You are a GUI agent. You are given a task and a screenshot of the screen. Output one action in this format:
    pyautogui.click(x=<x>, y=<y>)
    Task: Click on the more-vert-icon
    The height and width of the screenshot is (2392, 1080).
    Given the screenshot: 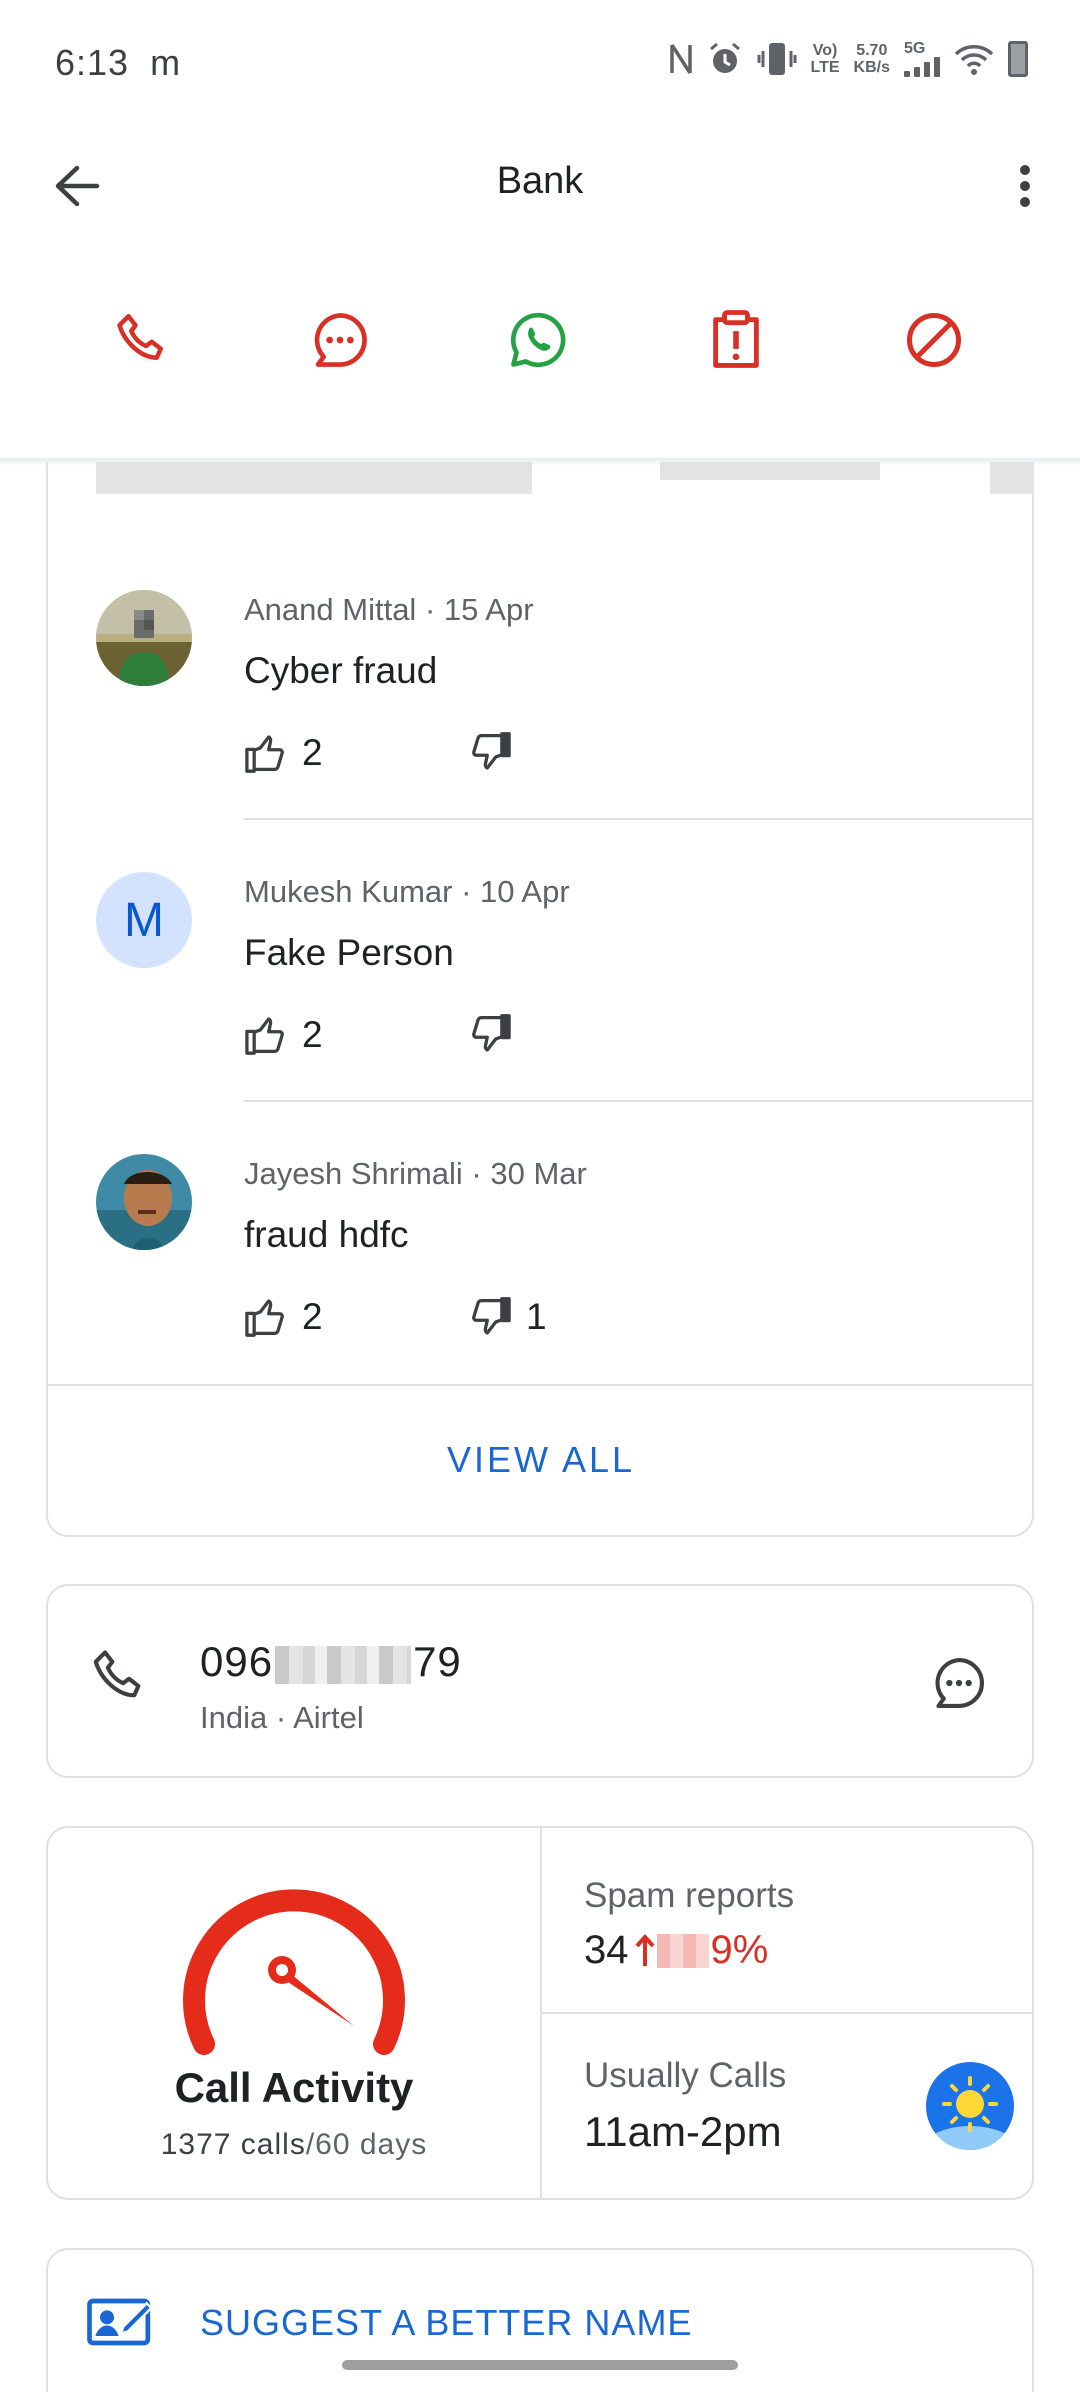 What is the action you would take?
    pyautogui.click(x=1025, y=186)
    